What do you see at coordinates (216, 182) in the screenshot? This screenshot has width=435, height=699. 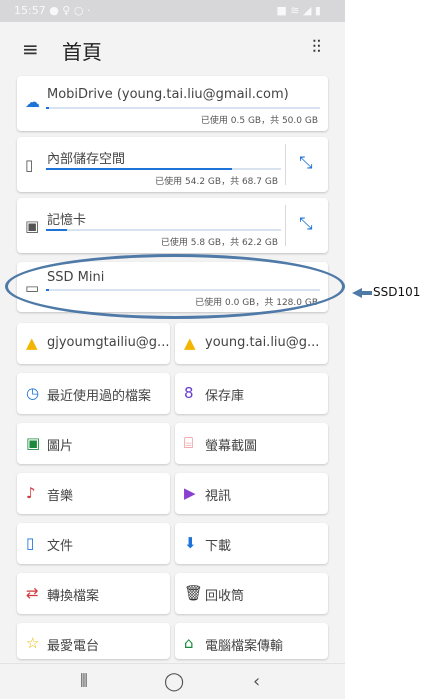 I see `storage-usage-text: 已使用 54.2 GB，共 68.7 GB` at bounding box center [216, 182].